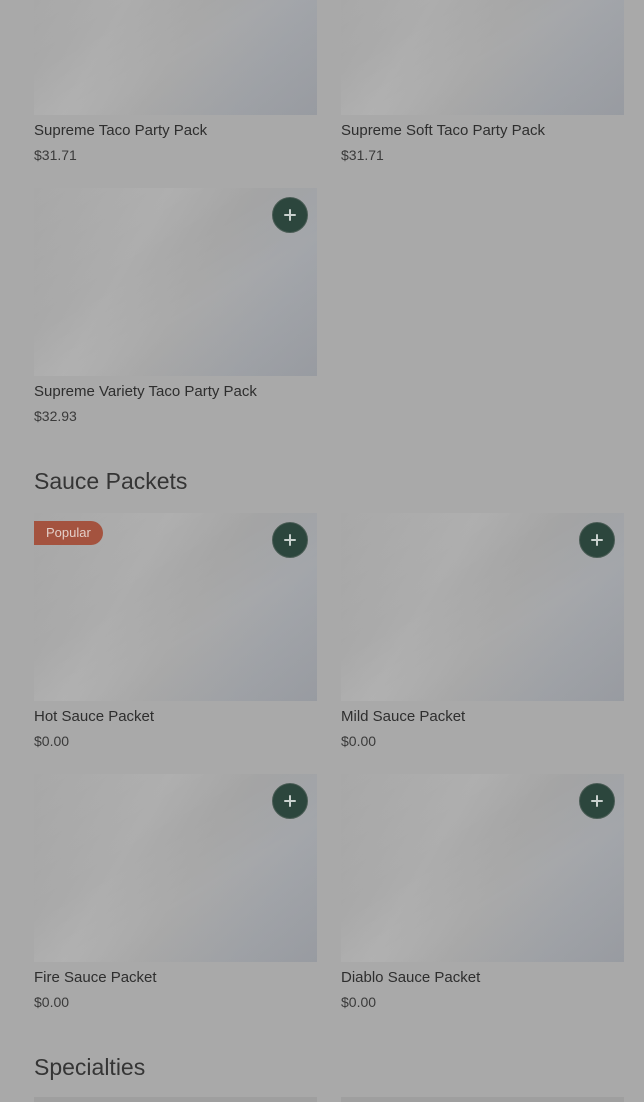  What do you see at coordinates (55, 416) in the screenshot?
I see `item-price: $32.93` at bounding box center [55, 416].